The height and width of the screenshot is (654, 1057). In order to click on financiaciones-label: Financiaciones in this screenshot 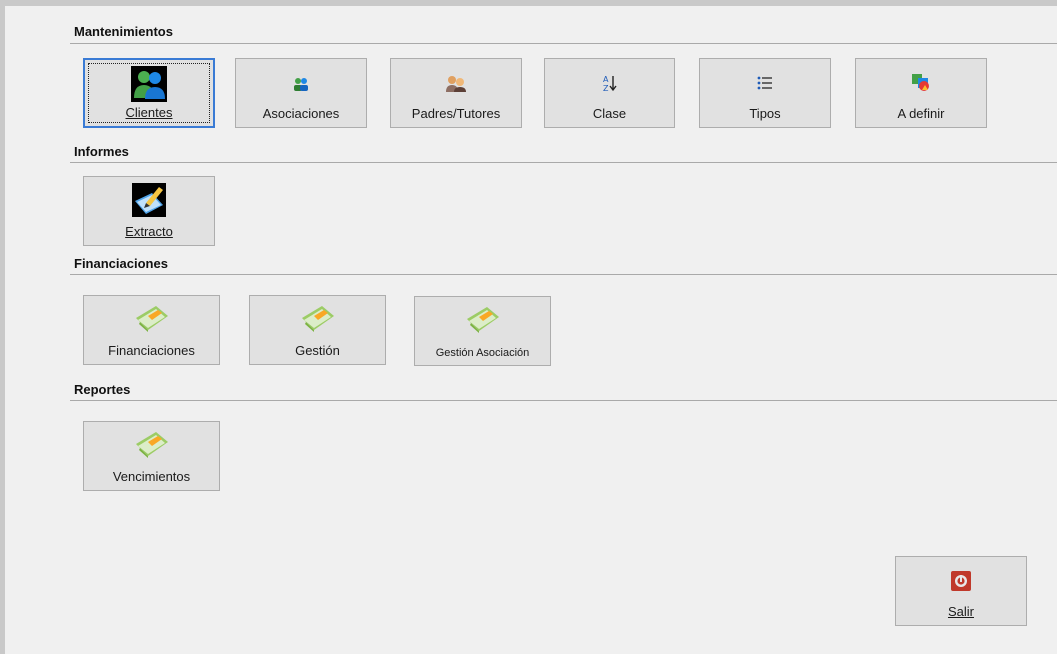, I will do `click(151, 350)`.